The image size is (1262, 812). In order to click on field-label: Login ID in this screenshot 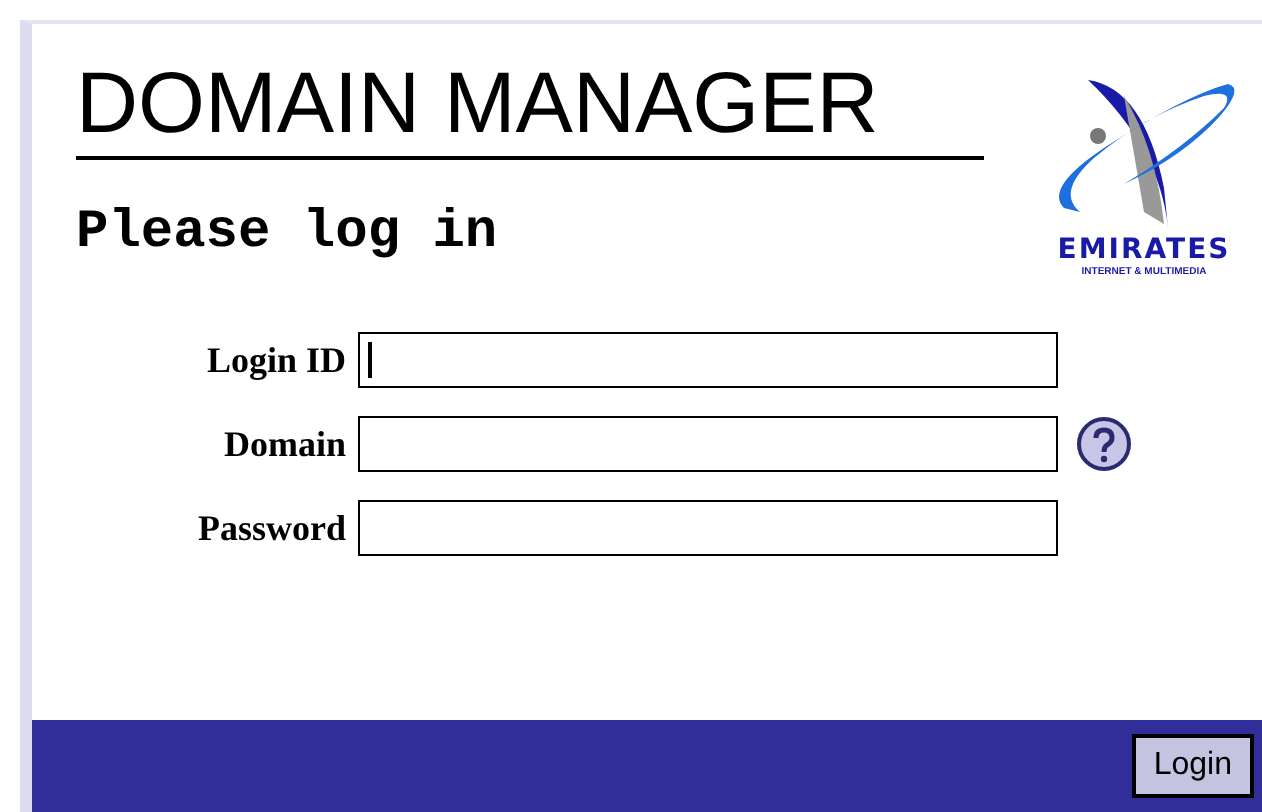, I will do `click(276, 360)`.